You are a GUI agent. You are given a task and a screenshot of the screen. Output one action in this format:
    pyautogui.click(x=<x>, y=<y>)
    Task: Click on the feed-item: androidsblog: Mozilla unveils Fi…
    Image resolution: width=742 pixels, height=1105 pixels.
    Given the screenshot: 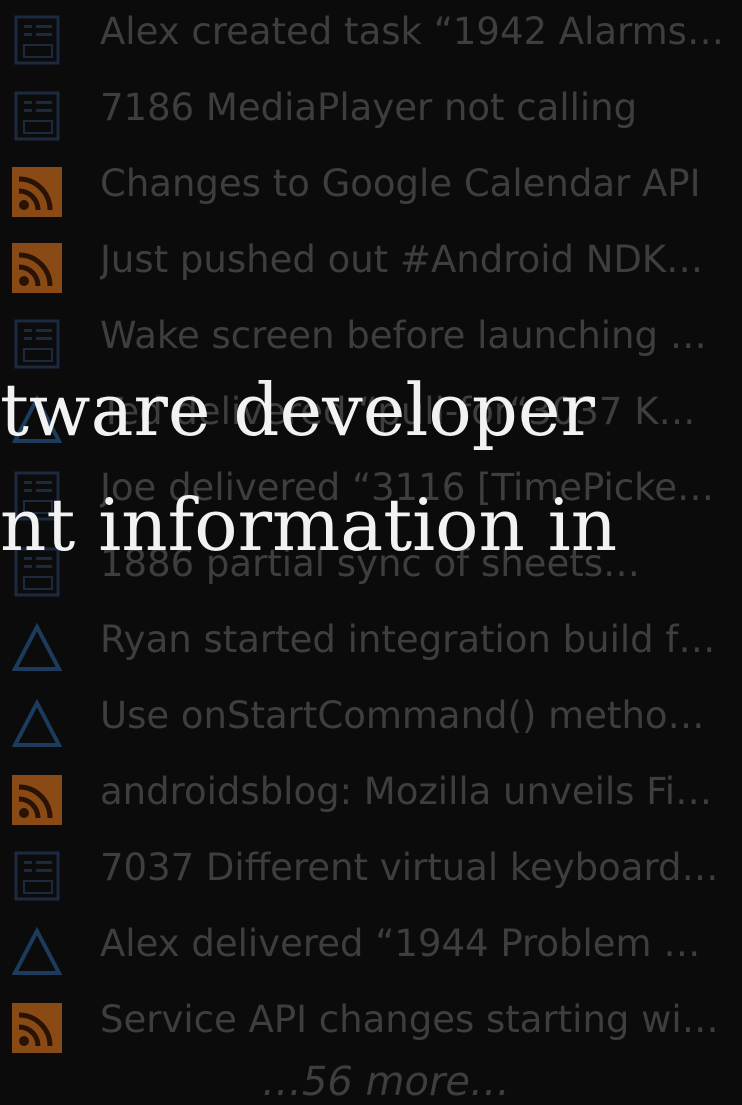 What is the action you would take?
    pyautogui.click(x=371, y=798)
    